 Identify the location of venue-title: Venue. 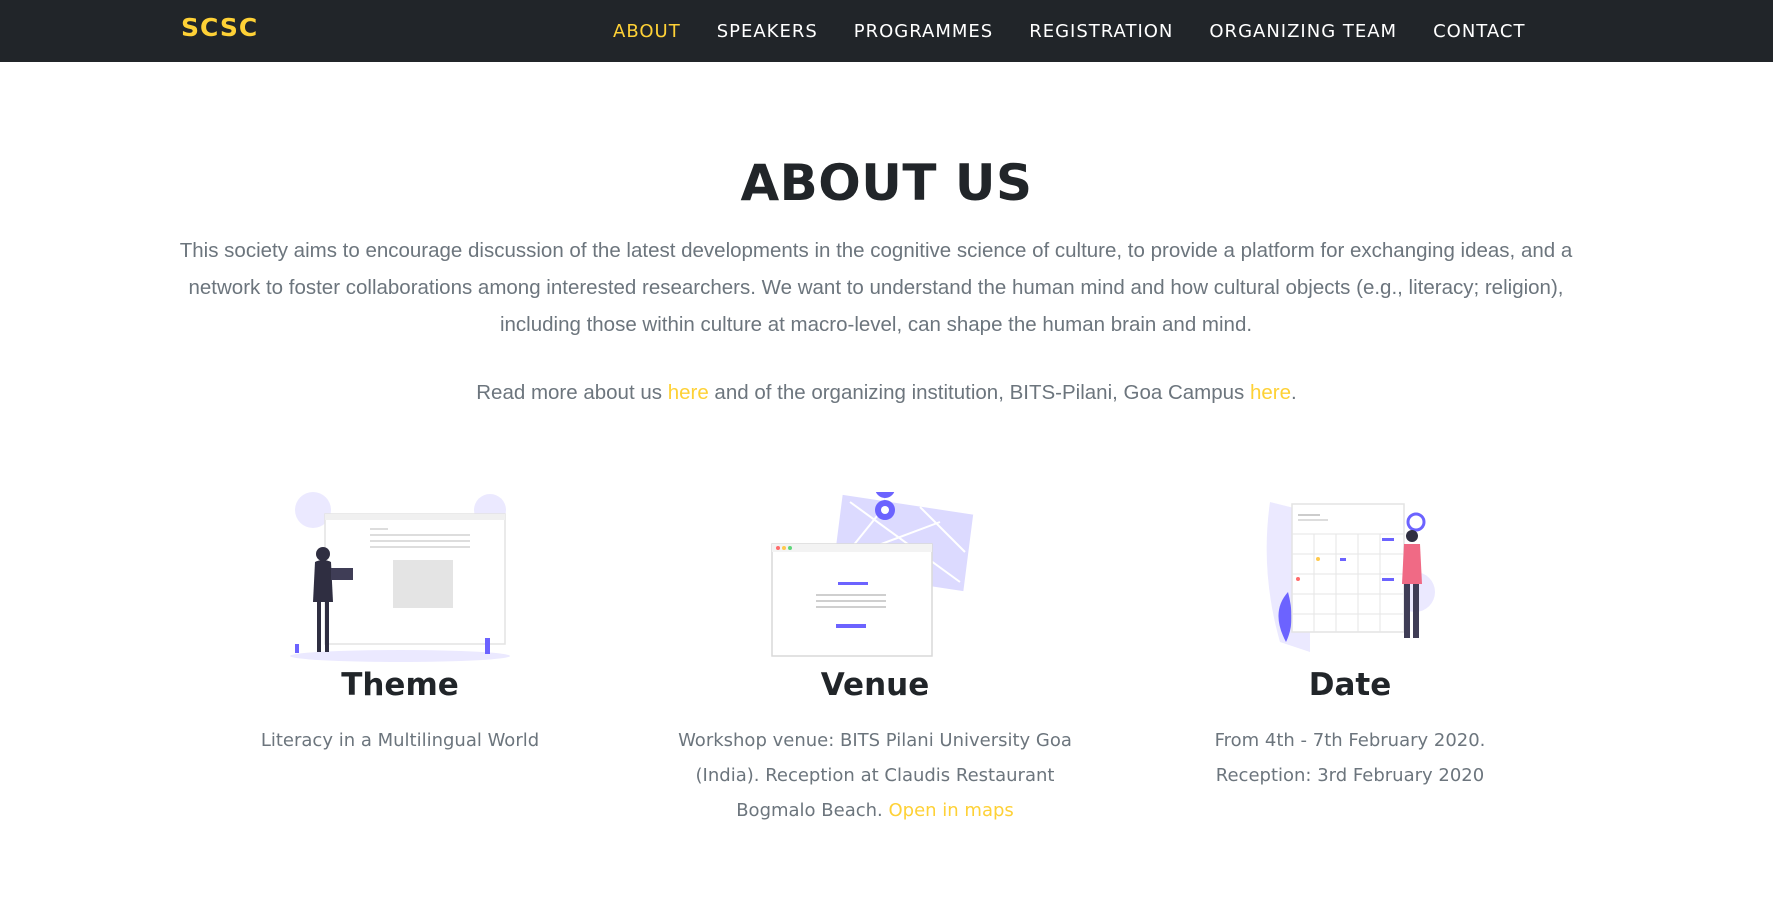
(875, 685).